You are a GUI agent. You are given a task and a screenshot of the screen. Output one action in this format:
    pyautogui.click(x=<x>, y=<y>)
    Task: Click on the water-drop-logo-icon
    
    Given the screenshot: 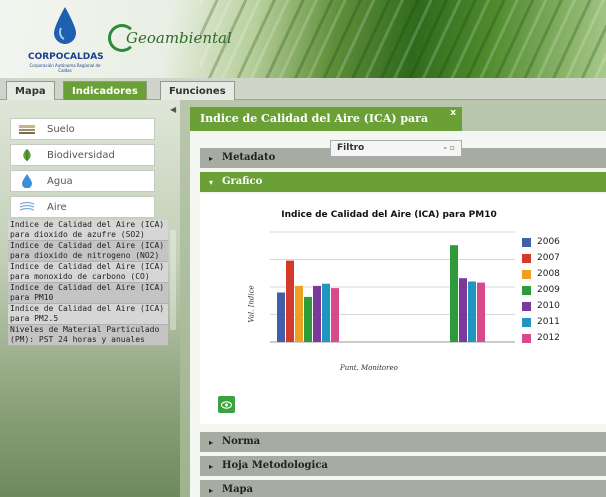 What is the action you would take?
    pyautogui.click(x=65, y=25)
    